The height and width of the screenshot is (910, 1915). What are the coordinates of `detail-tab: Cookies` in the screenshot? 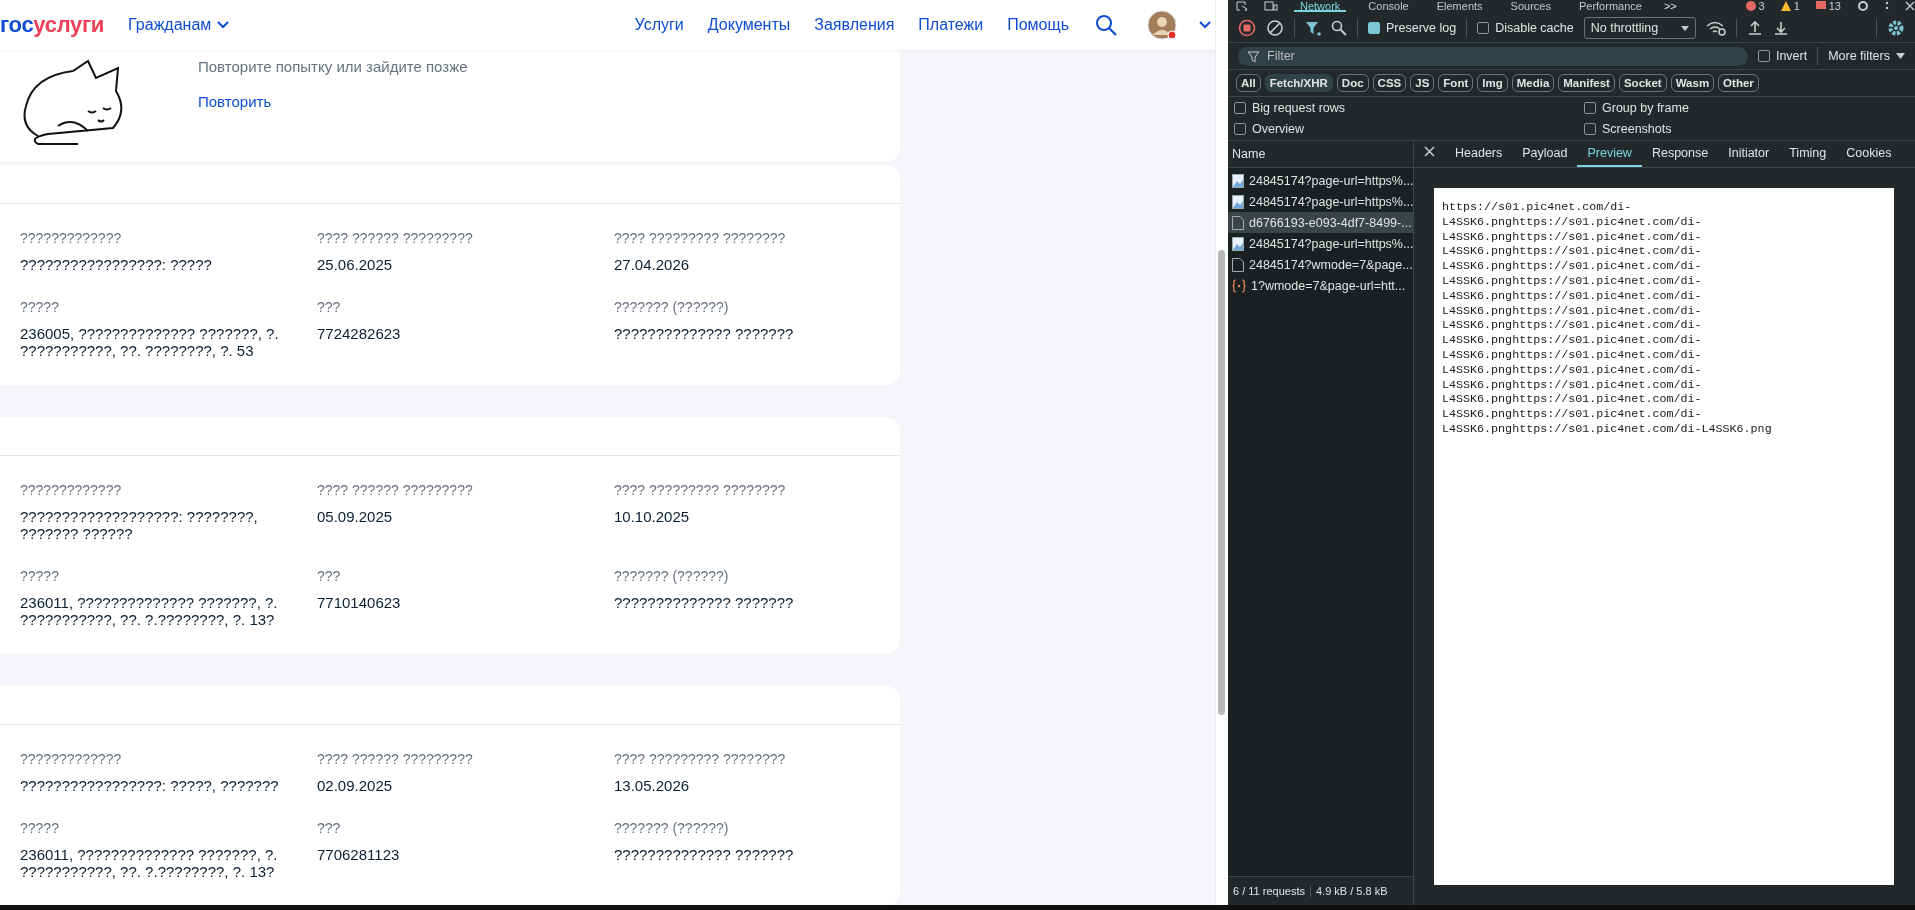 It's located at (1869, 154).